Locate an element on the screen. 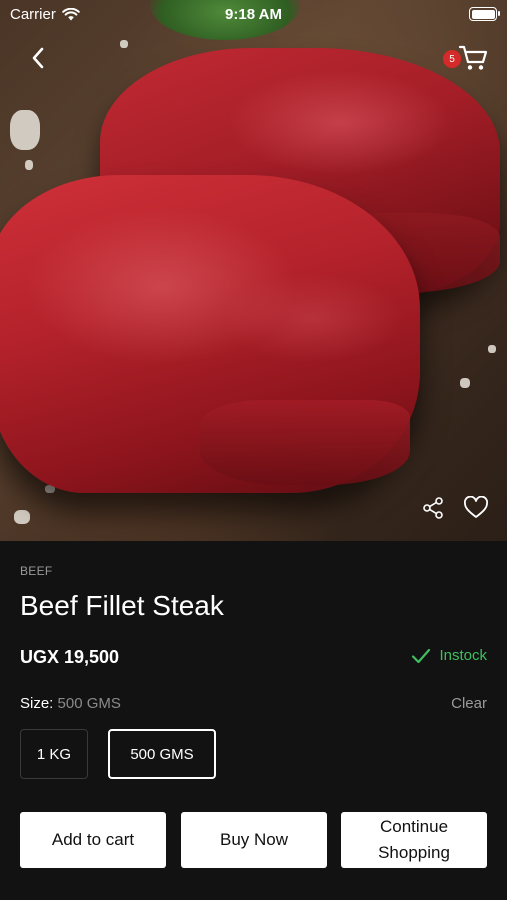  share-icon is located at coordinates (433, 508).